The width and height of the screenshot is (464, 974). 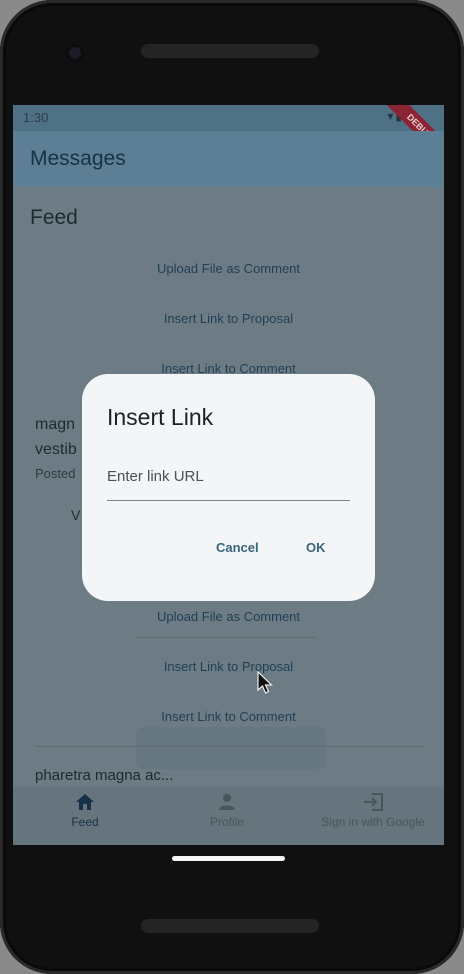 I want to click on nav-profile: Profile, so click(x=227, y=811).